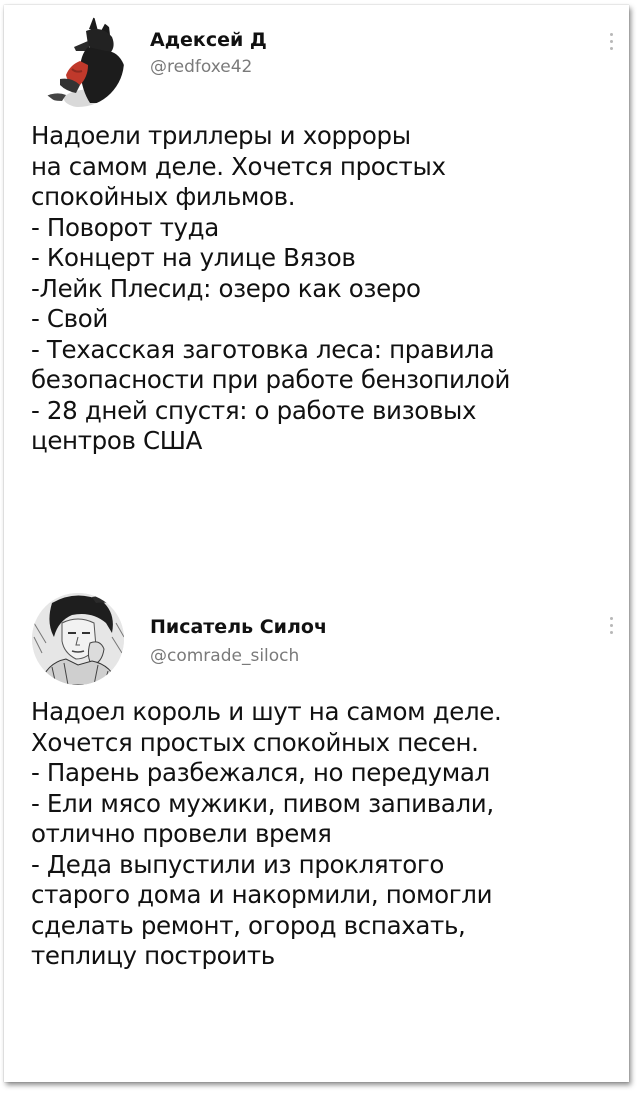 This screenshot has width=640, height=1094. What do you see at coordinates (181, 833) in the screenshot?
I see `tweet-text-line: отлично провели время` at bounding box center [181, 833].